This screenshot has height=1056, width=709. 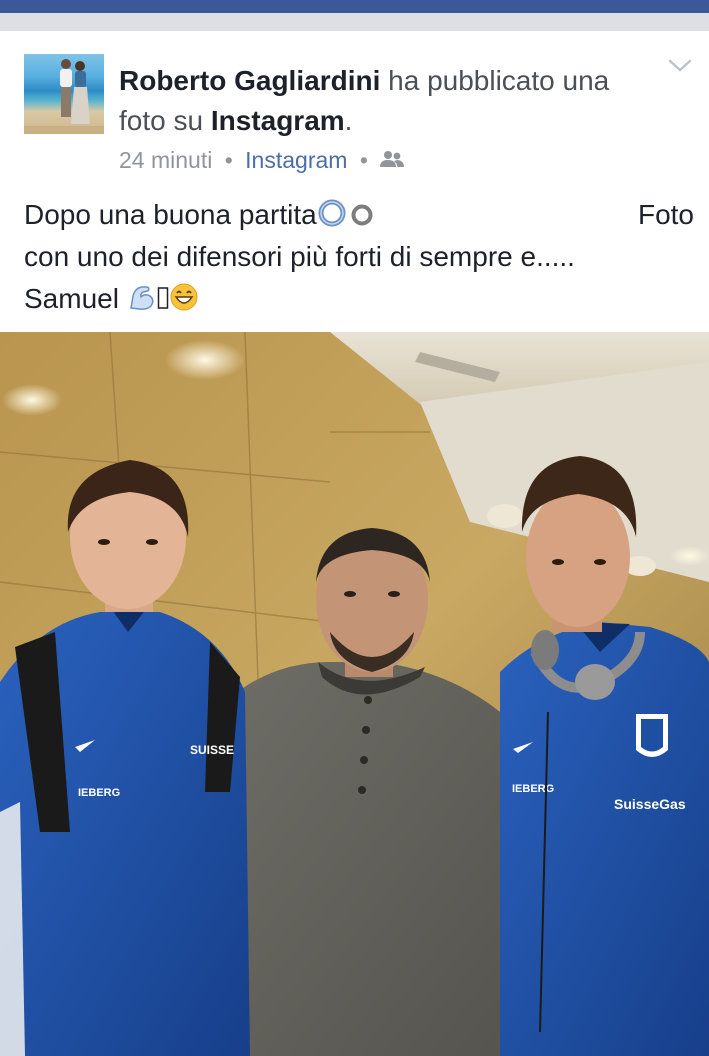 I want to click on friends-icon, so click(x=392, y=162).